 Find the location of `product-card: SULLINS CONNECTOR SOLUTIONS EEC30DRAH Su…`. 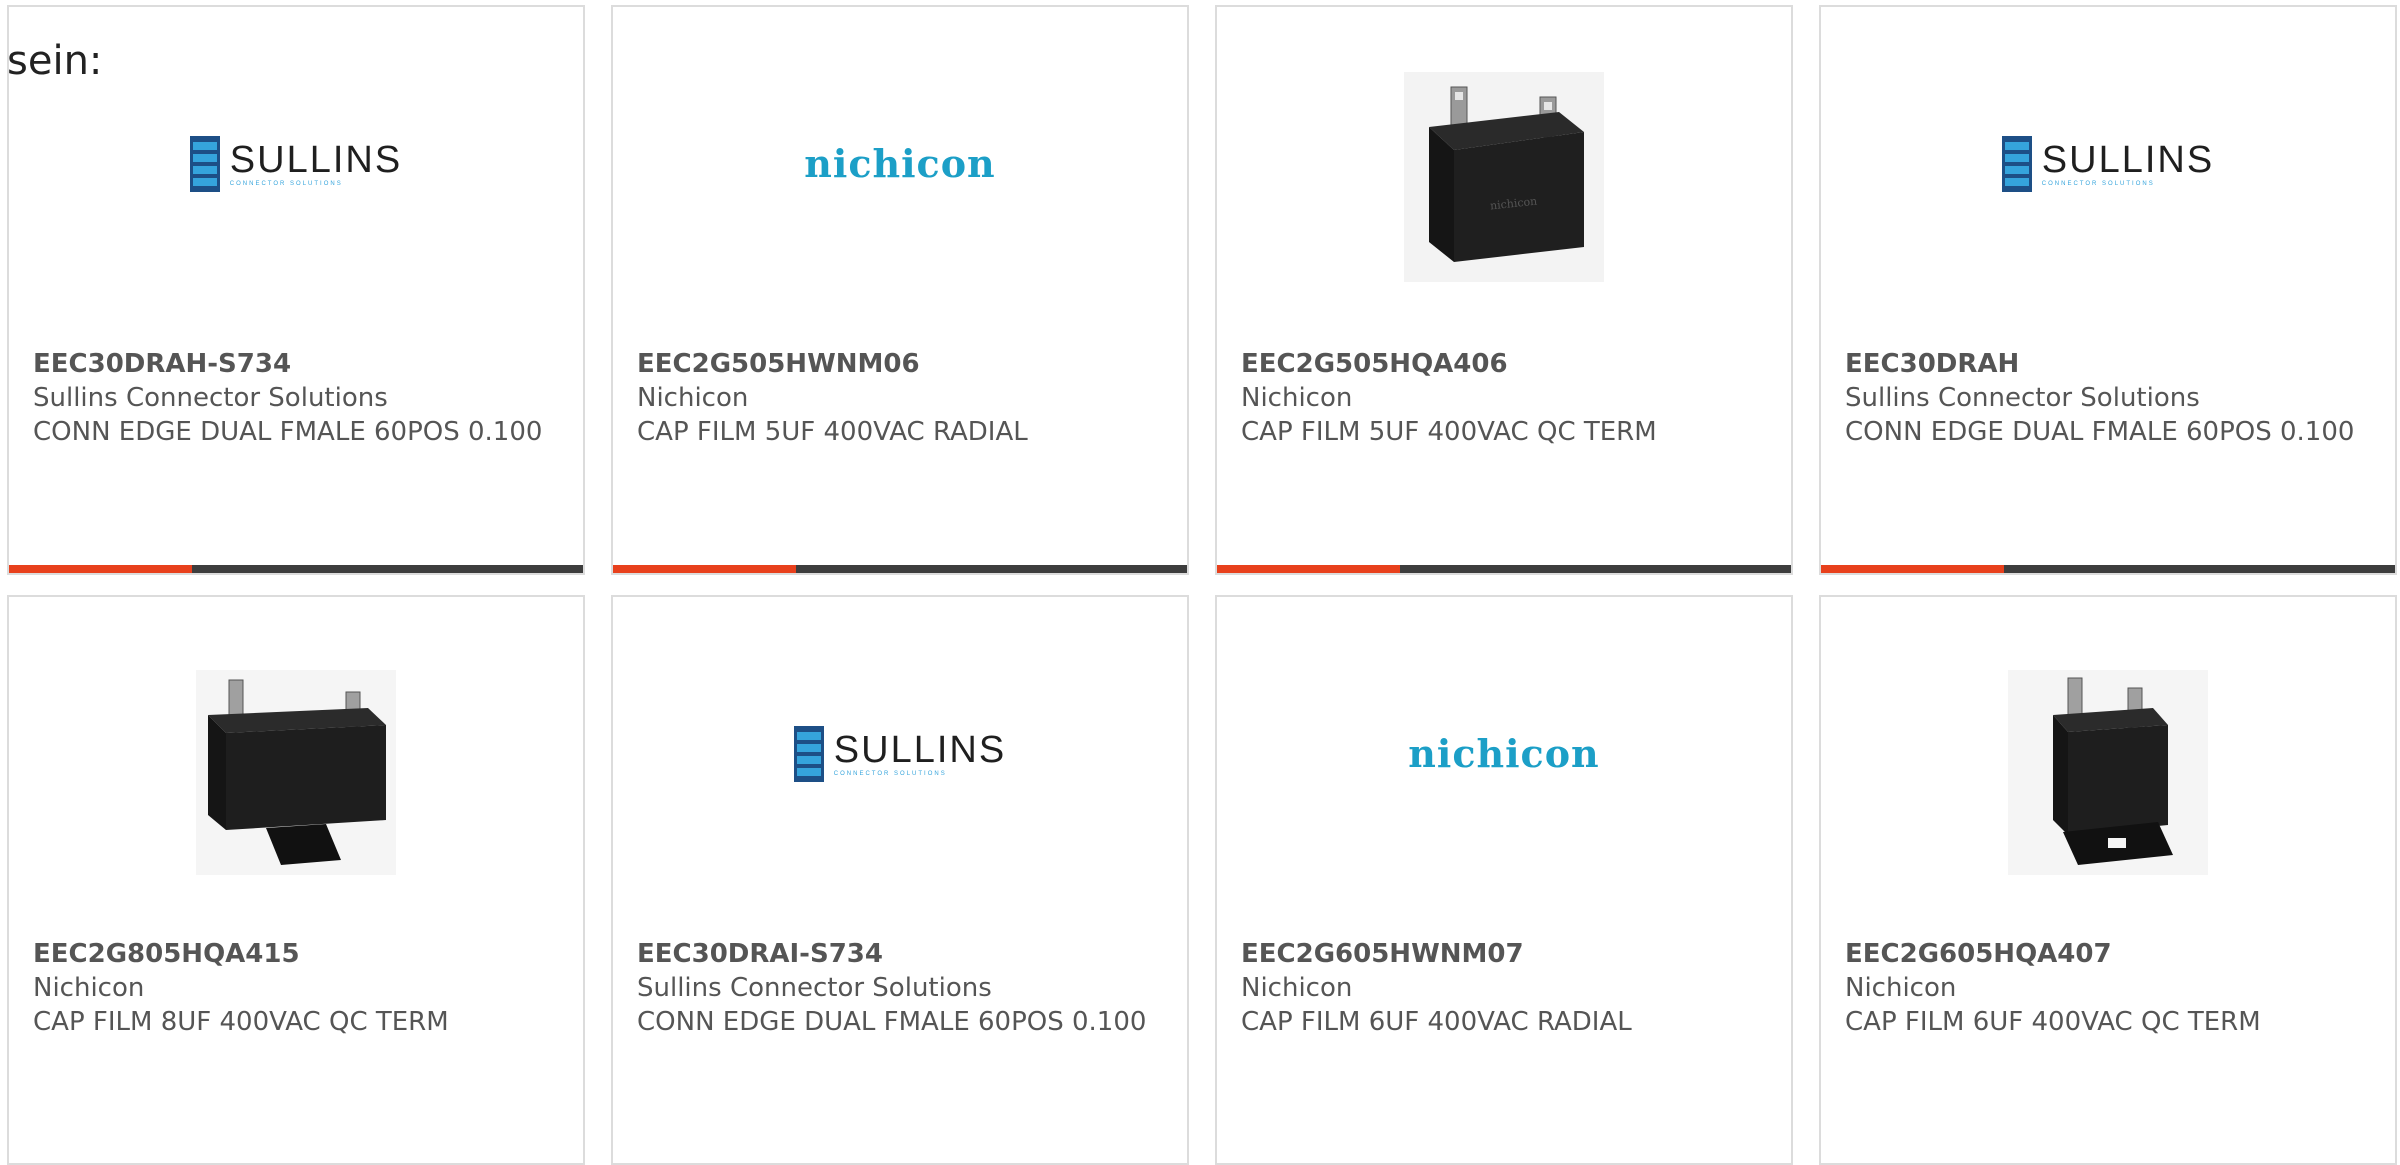

product-card: SULLINS CONNECTOR SOLUTIONS EEC30DRAH Su… is located at coordinates (2108, 290).